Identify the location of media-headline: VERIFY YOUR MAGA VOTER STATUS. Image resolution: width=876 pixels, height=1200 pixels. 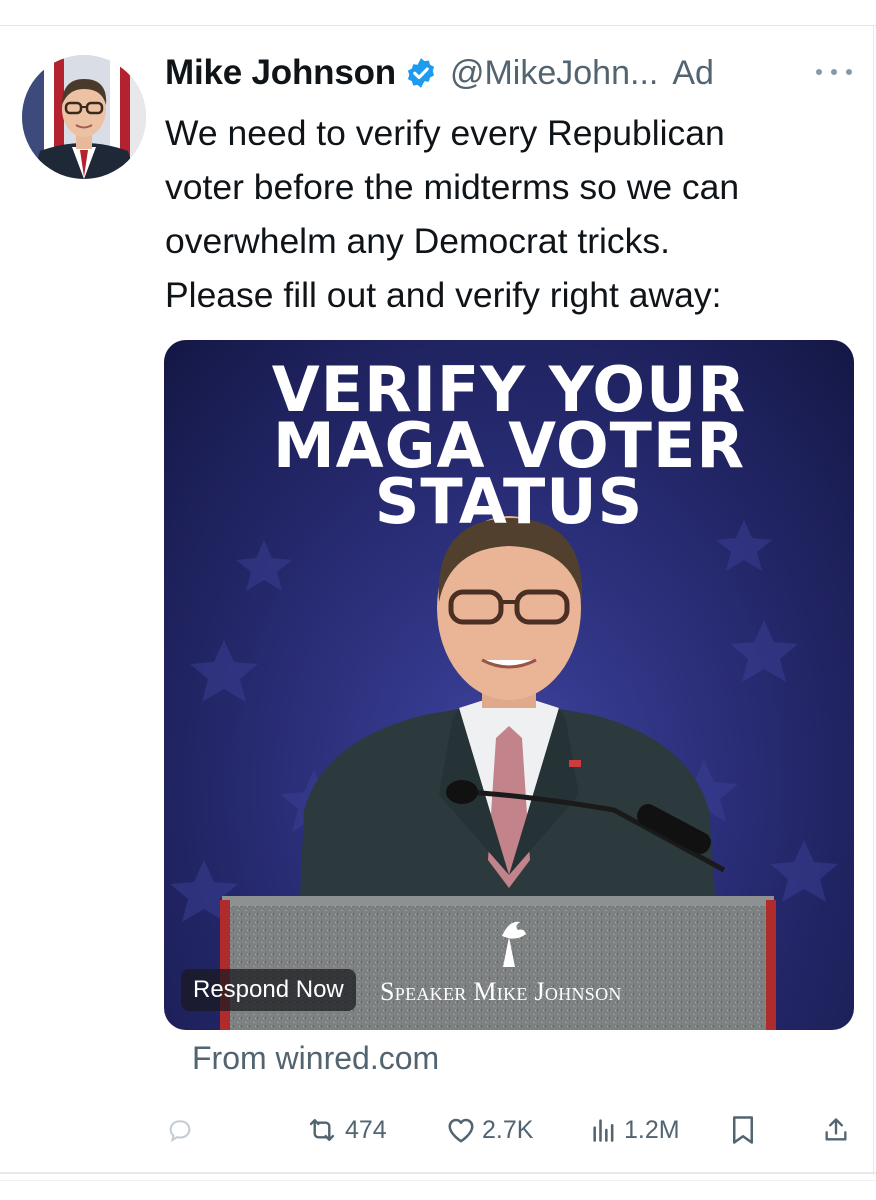
(509, 448).